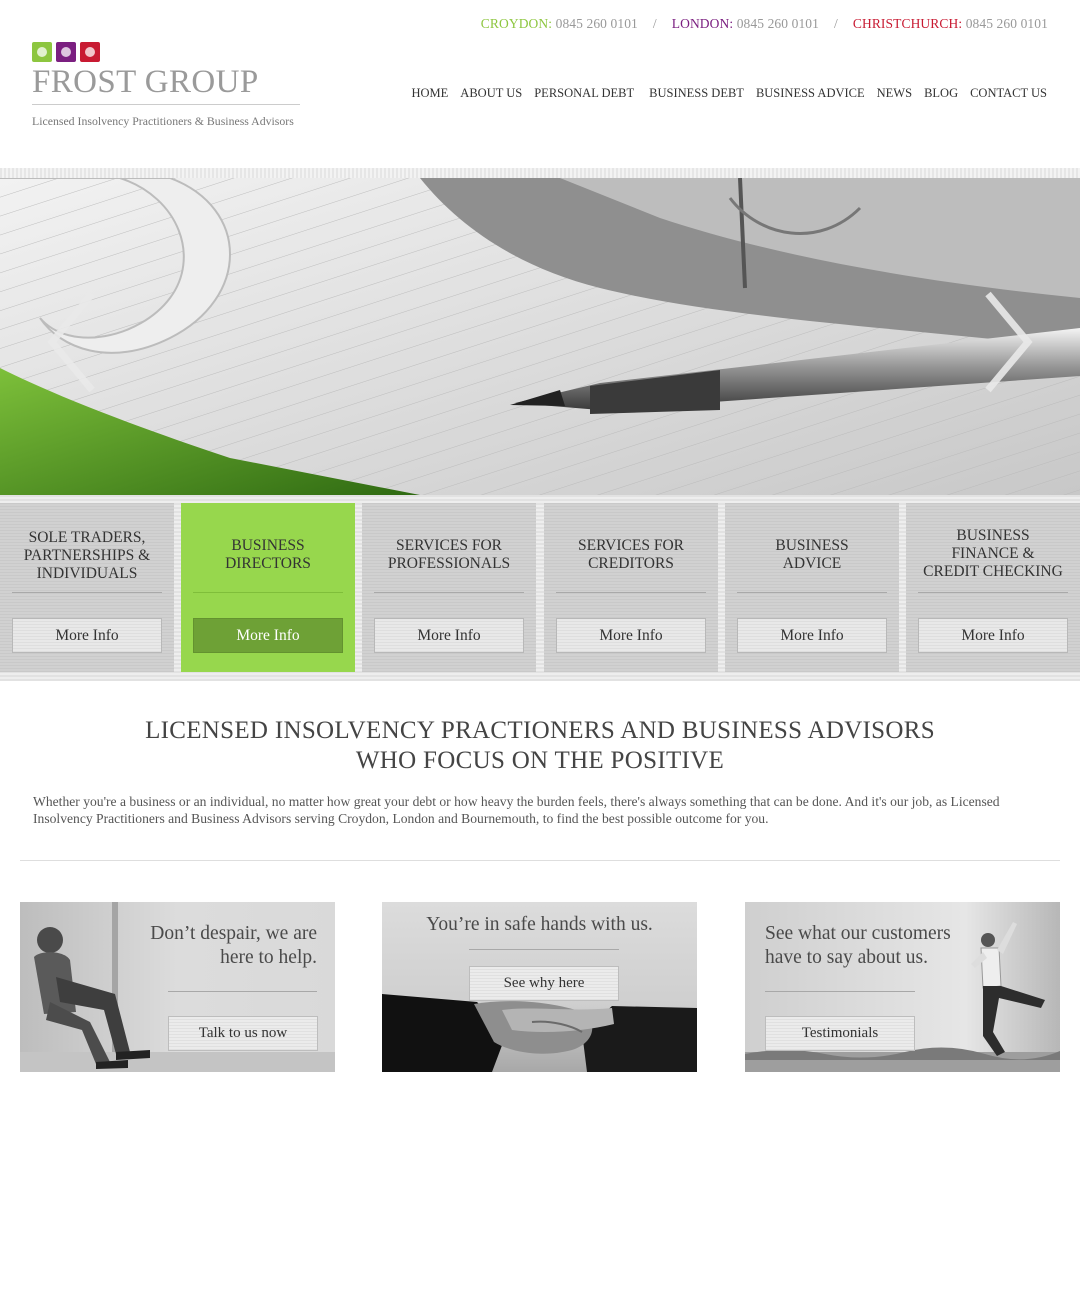 This screenshot has height=1300, width=1080. What do you see at coordinates (894, 93) in the screenshot?
I see `nav-news: NEWS` at bounding box center [894, 93].